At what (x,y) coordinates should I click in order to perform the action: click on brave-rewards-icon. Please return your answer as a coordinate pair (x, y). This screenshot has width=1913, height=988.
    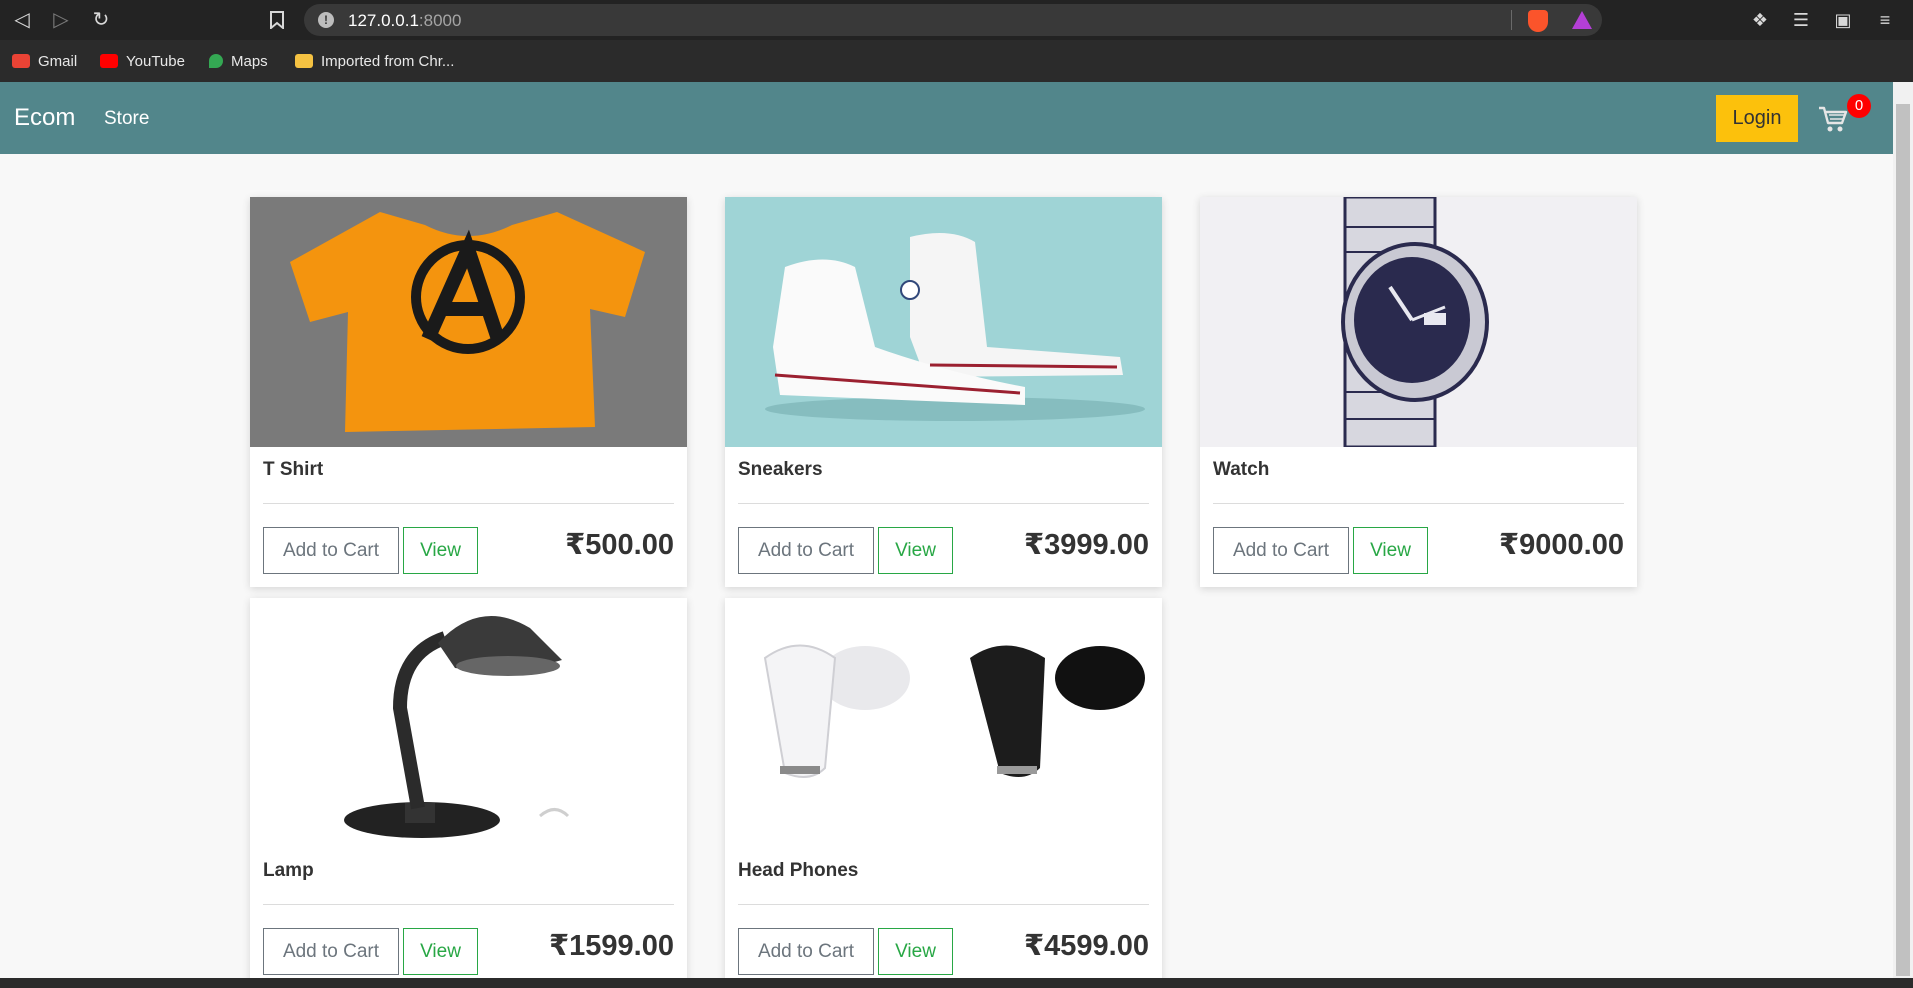
    Looking at the image, I should click on (1582, 20).